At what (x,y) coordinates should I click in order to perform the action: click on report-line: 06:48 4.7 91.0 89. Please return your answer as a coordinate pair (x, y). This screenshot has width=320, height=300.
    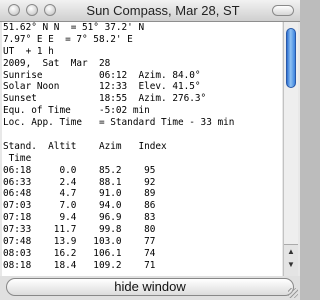
    Looking at the image, I should click on (79, 194).